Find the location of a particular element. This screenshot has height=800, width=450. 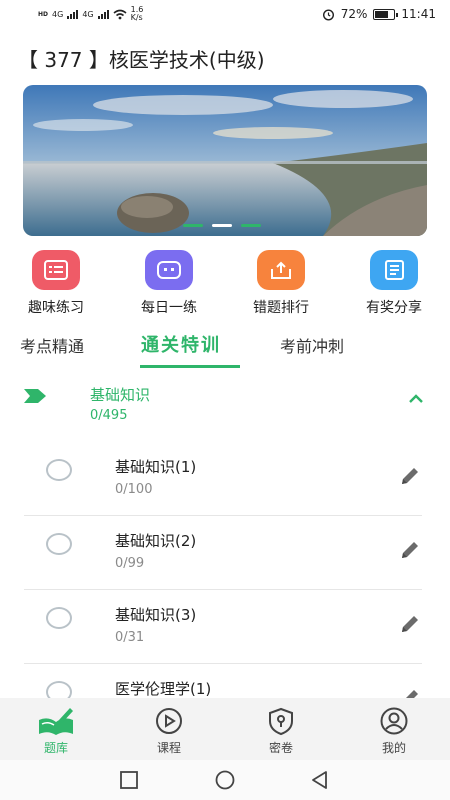

nav-secret-paper: 密卷 is located at coordinates (281, 730).